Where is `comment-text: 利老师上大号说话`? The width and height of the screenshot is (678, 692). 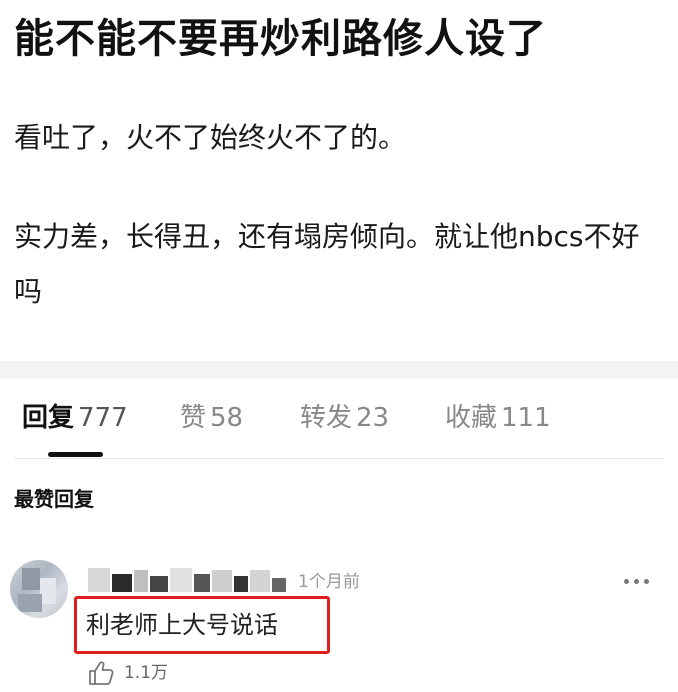 comment-text: 利老师上大号说话 is located at coordinates (182, 625).